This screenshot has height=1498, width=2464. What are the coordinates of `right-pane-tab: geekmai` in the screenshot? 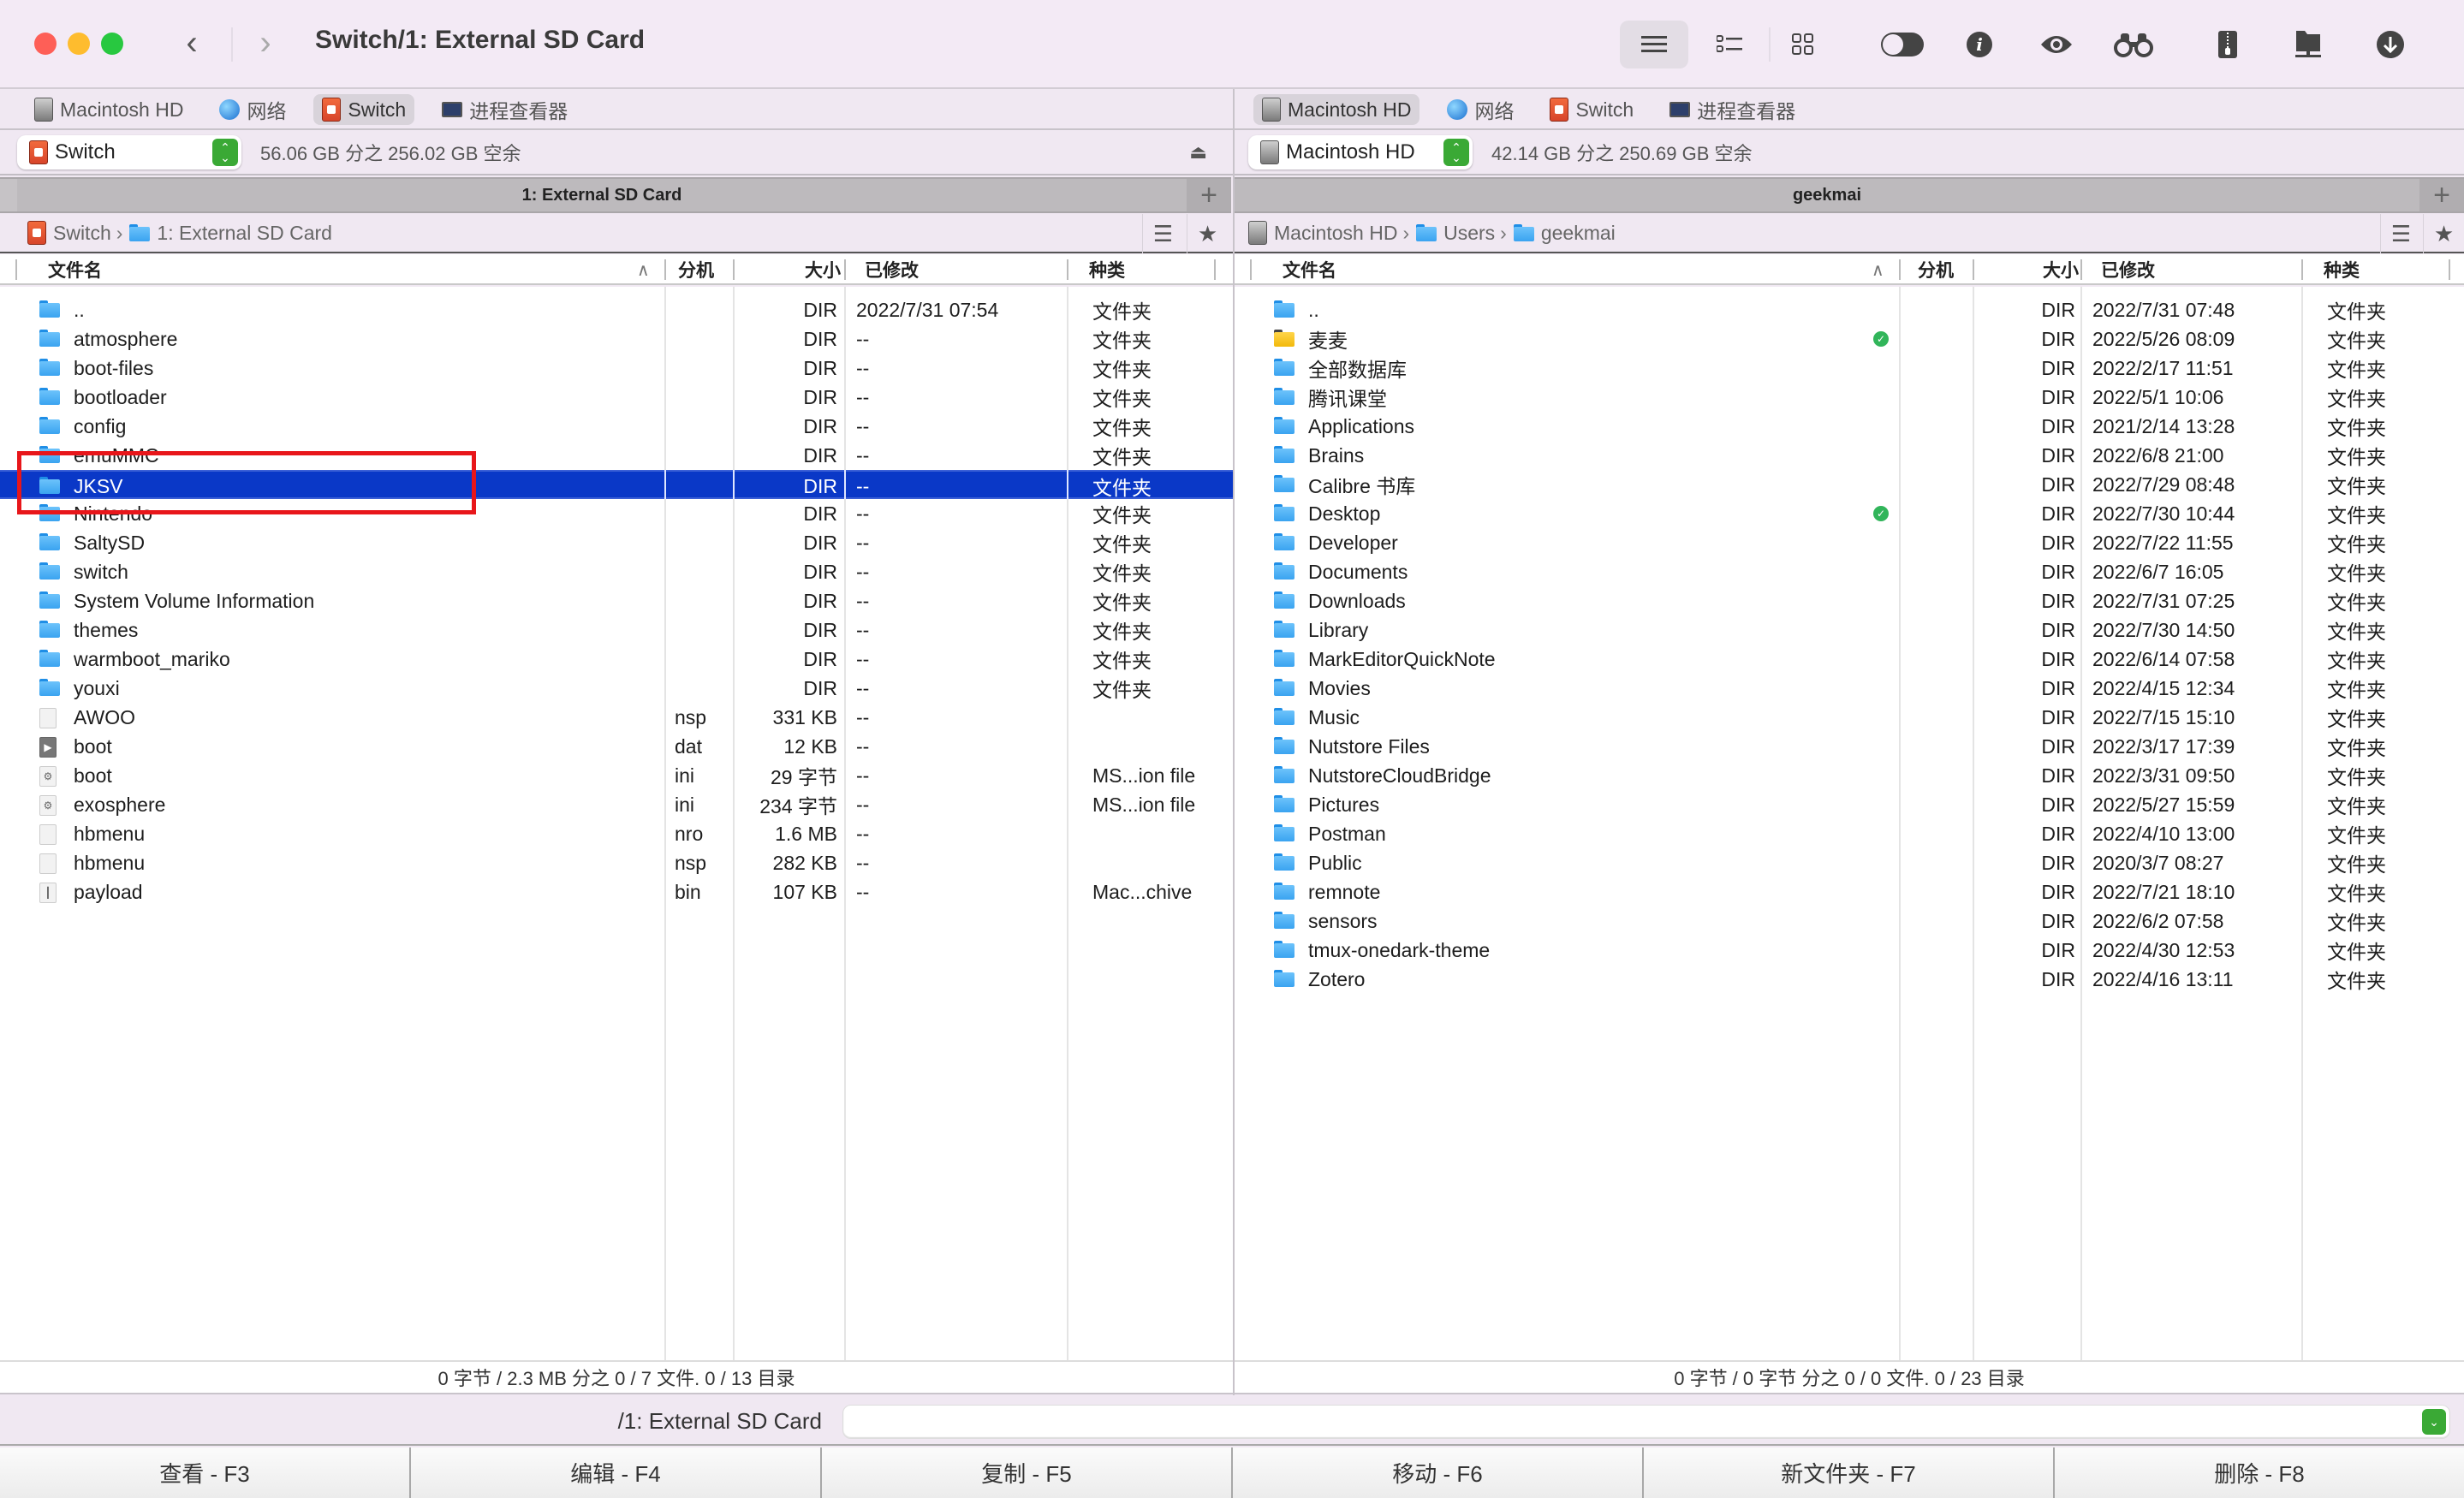 It's located at (1827, 195).